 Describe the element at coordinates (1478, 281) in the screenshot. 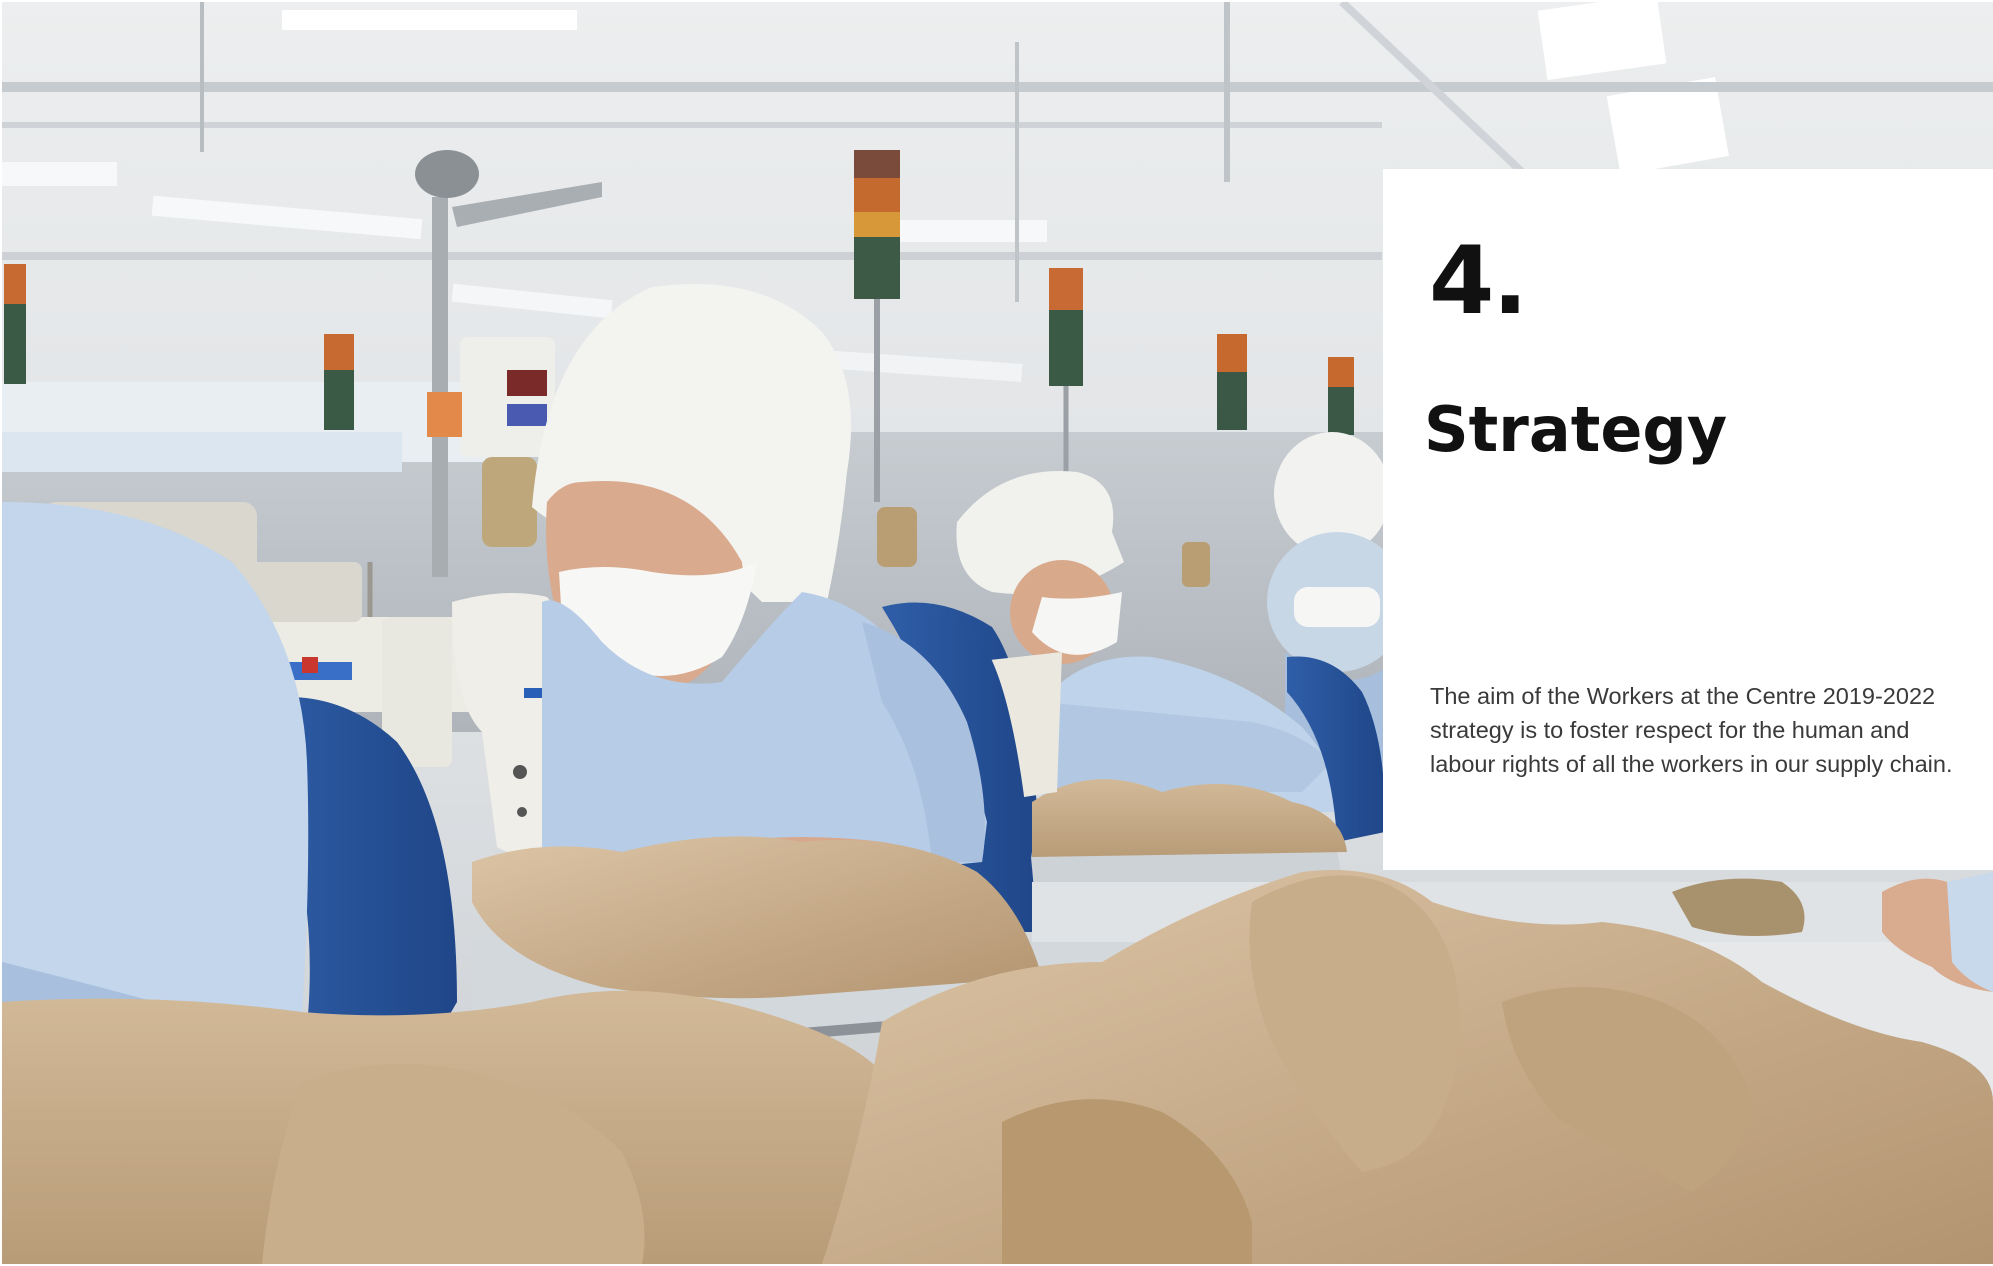

I see `chapter-number: 4.` at that location.